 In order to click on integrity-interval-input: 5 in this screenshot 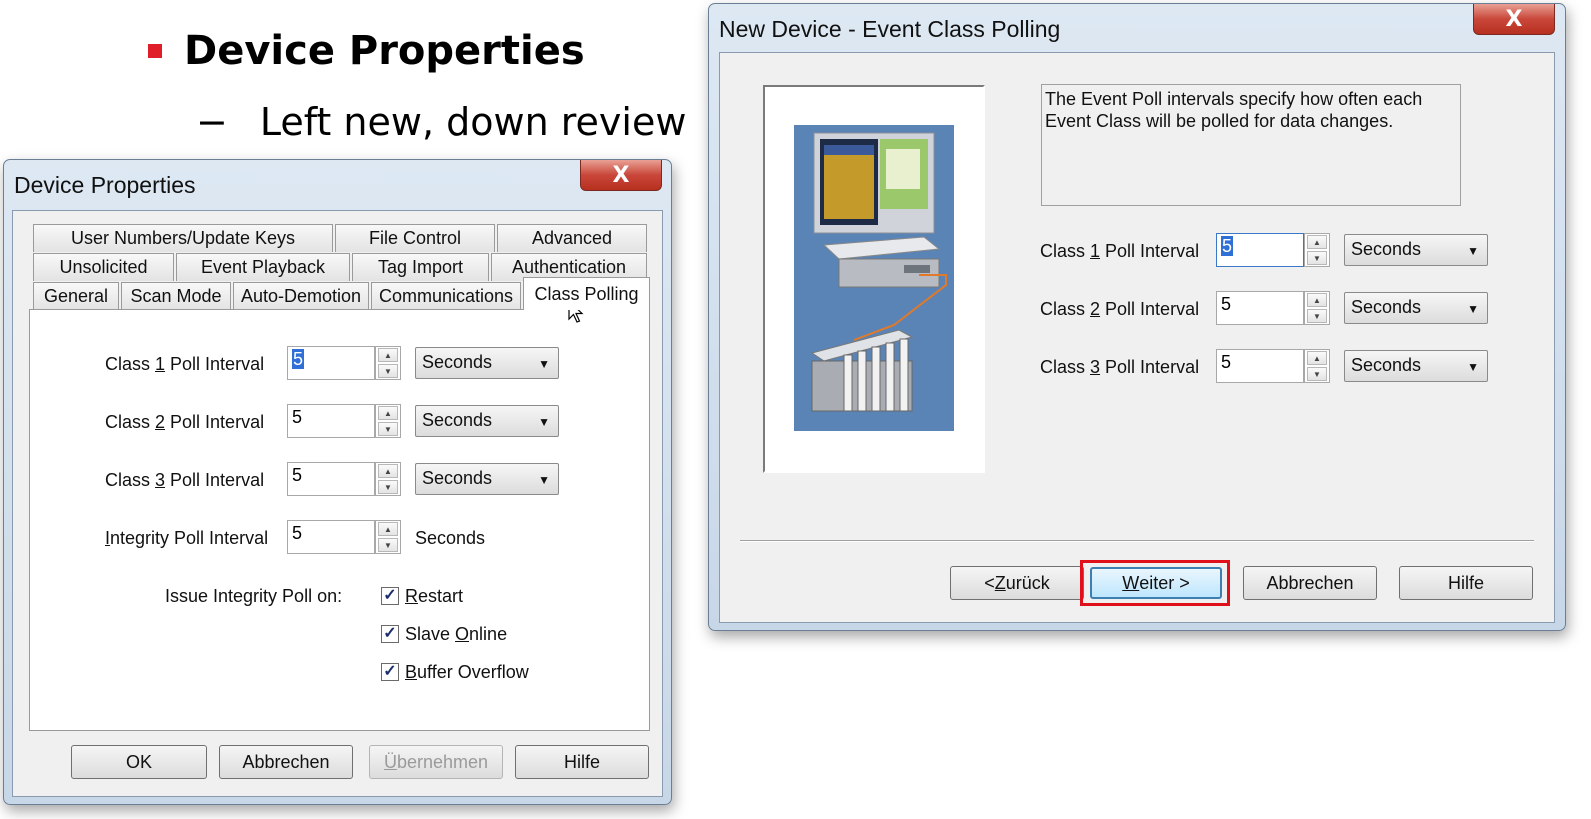, I will do `click(331, 537)`.